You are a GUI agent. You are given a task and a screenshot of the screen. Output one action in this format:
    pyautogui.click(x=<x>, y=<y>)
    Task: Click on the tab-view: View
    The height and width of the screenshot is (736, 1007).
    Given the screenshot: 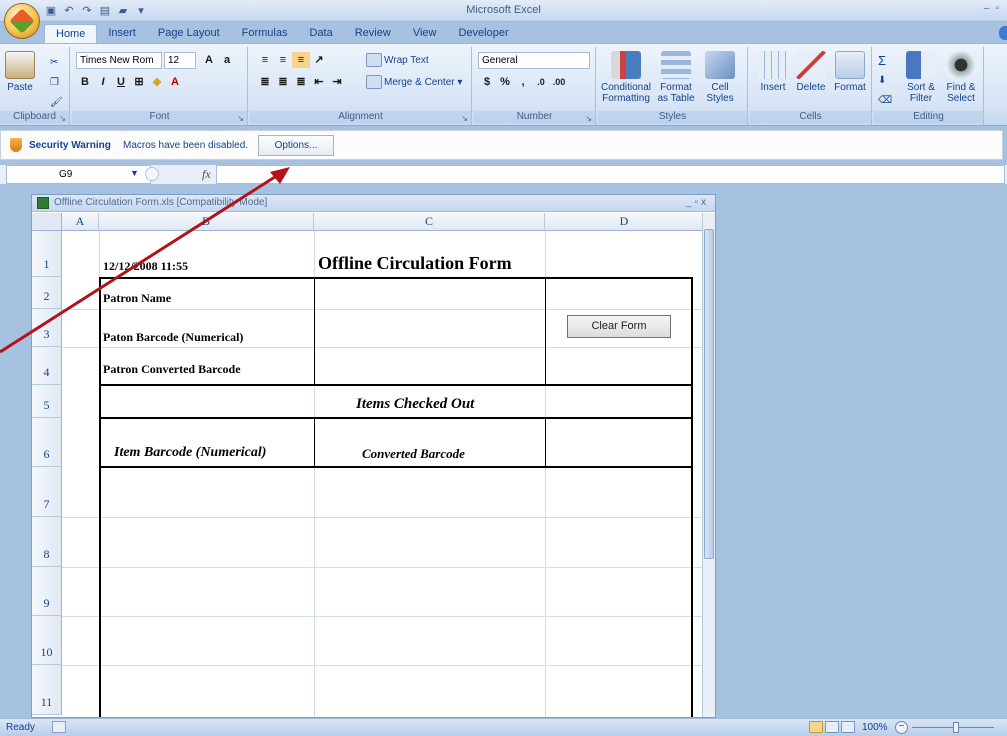 What is the action you would take?
    pyautogui.click(x=425, y=34)
    